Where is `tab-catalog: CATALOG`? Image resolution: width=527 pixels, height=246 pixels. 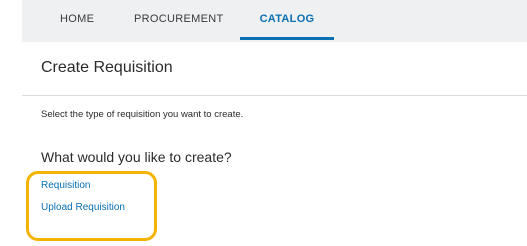 tab-catalog: CATALOG is located at coordinates (287, 21).